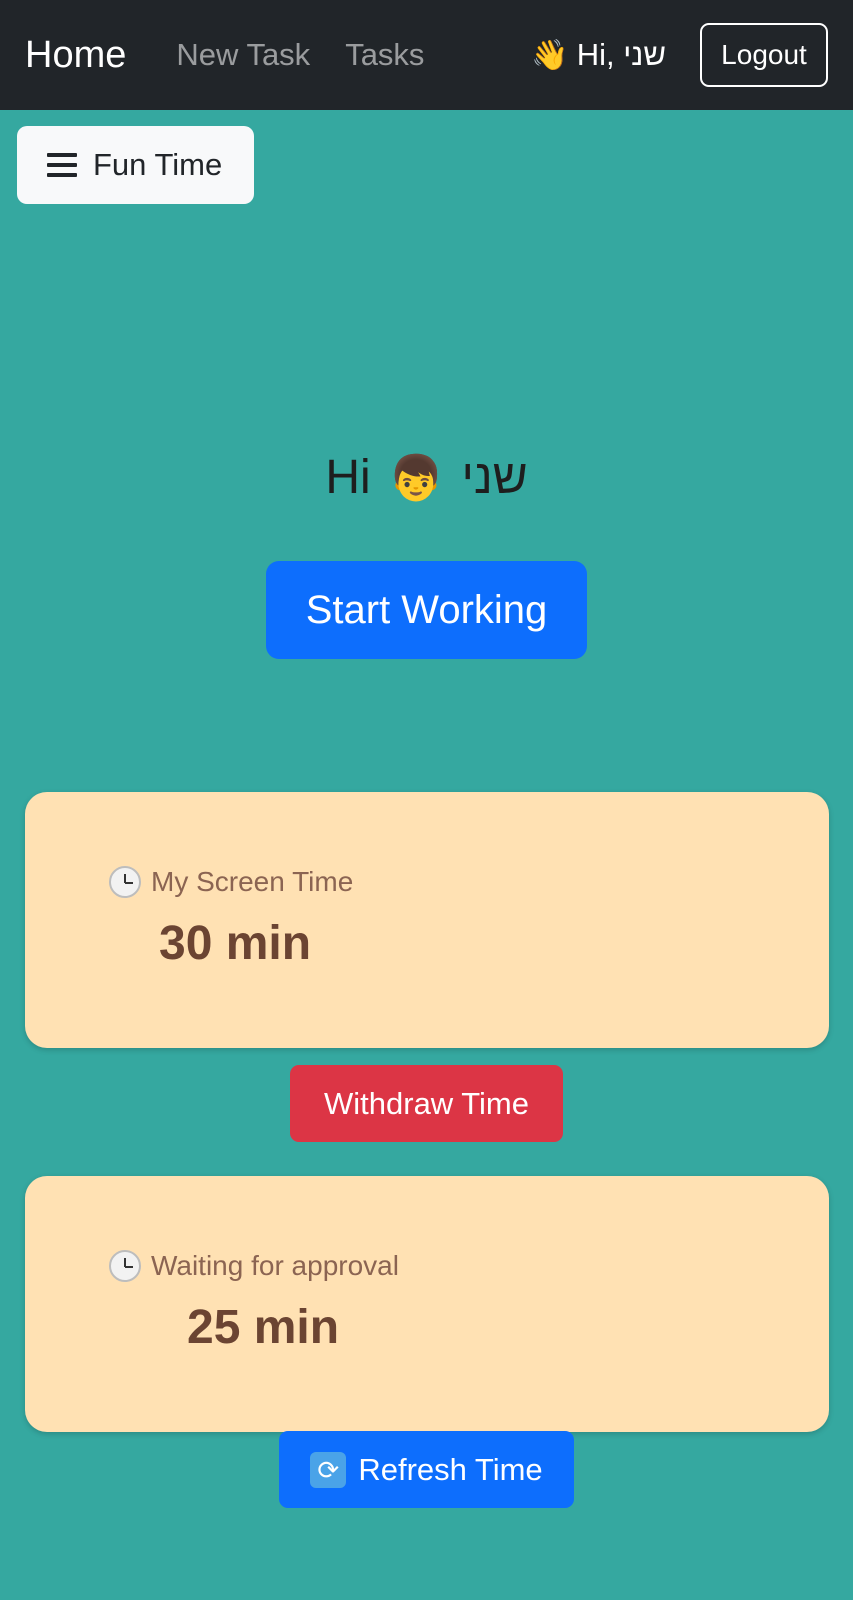 The image size is (853, 1600). What do you see at coordinates (348, 477) in the screenshot?
I see `hello-text: Hi` at bounding box center [348, 477].